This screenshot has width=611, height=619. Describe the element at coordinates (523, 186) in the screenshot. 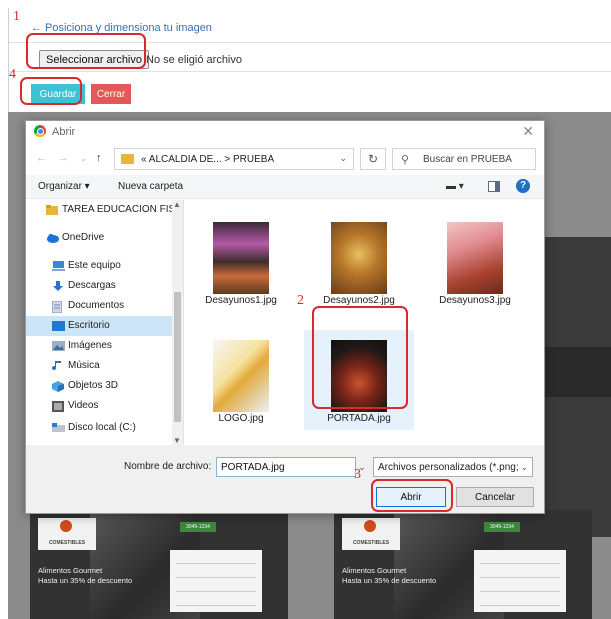

I see `help-icon: ?` at that location.